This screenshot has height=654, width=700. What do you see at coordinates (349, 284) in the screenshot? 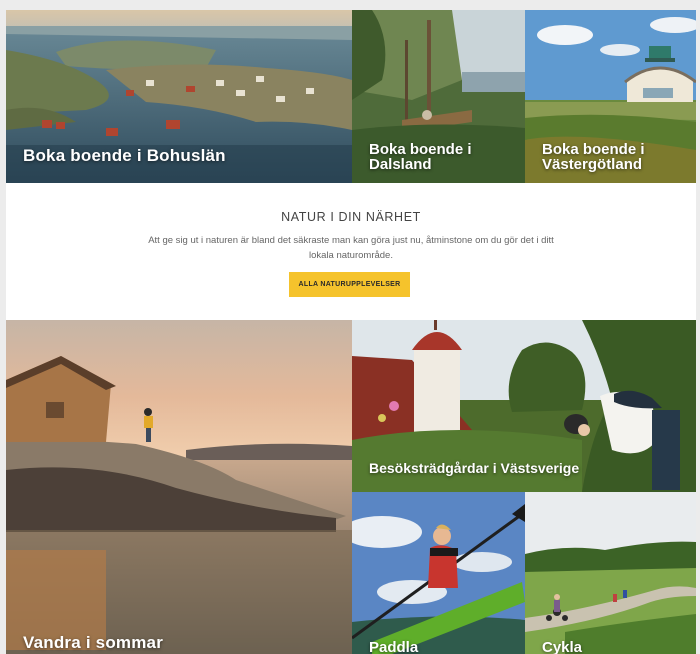
I see `all-nature-experiences-button: ALLA NATURUPPLEVELSER` at bounding box center [349, 284].